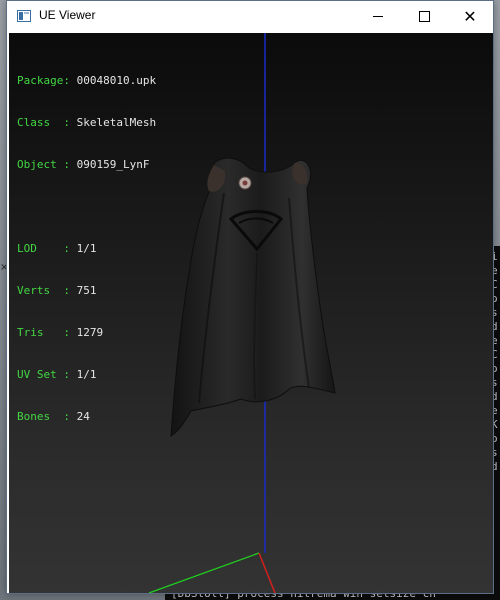 This screenshot has height=600, width=500. I want to click on info-uvset-row: UV Set : 1/1, so click(86, 375).